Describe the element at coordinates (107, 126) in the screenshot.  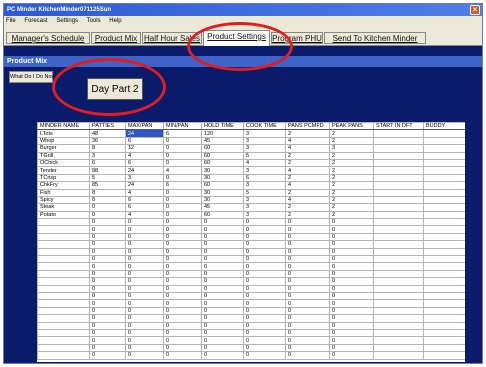
I see `column-header: PATTIES` at that location.